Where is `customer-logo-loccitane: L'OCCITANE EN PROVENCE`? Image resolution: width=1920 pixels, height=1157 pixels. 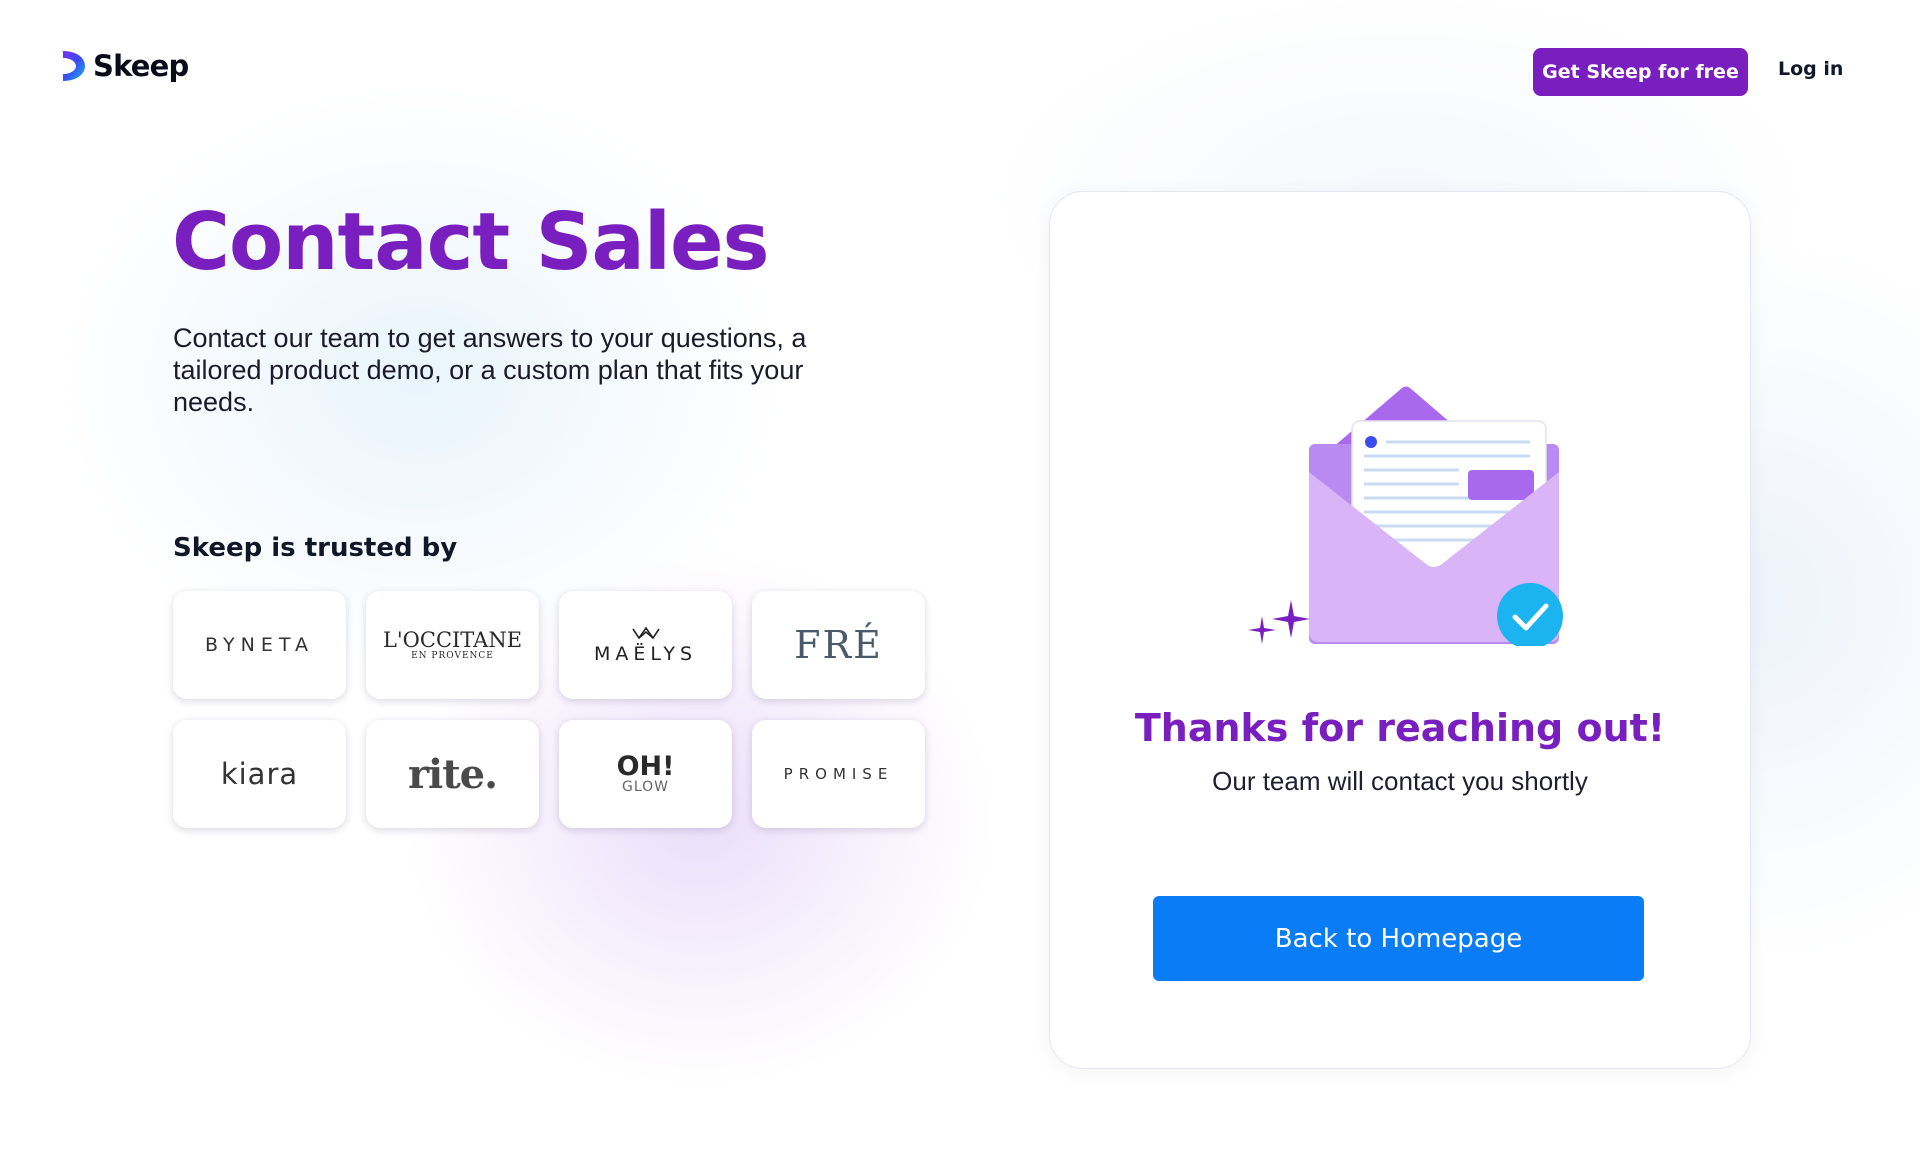
customer-logo-loccitane: L'OCCITANE EN PROVENCE is located at coordinates (452, 645).